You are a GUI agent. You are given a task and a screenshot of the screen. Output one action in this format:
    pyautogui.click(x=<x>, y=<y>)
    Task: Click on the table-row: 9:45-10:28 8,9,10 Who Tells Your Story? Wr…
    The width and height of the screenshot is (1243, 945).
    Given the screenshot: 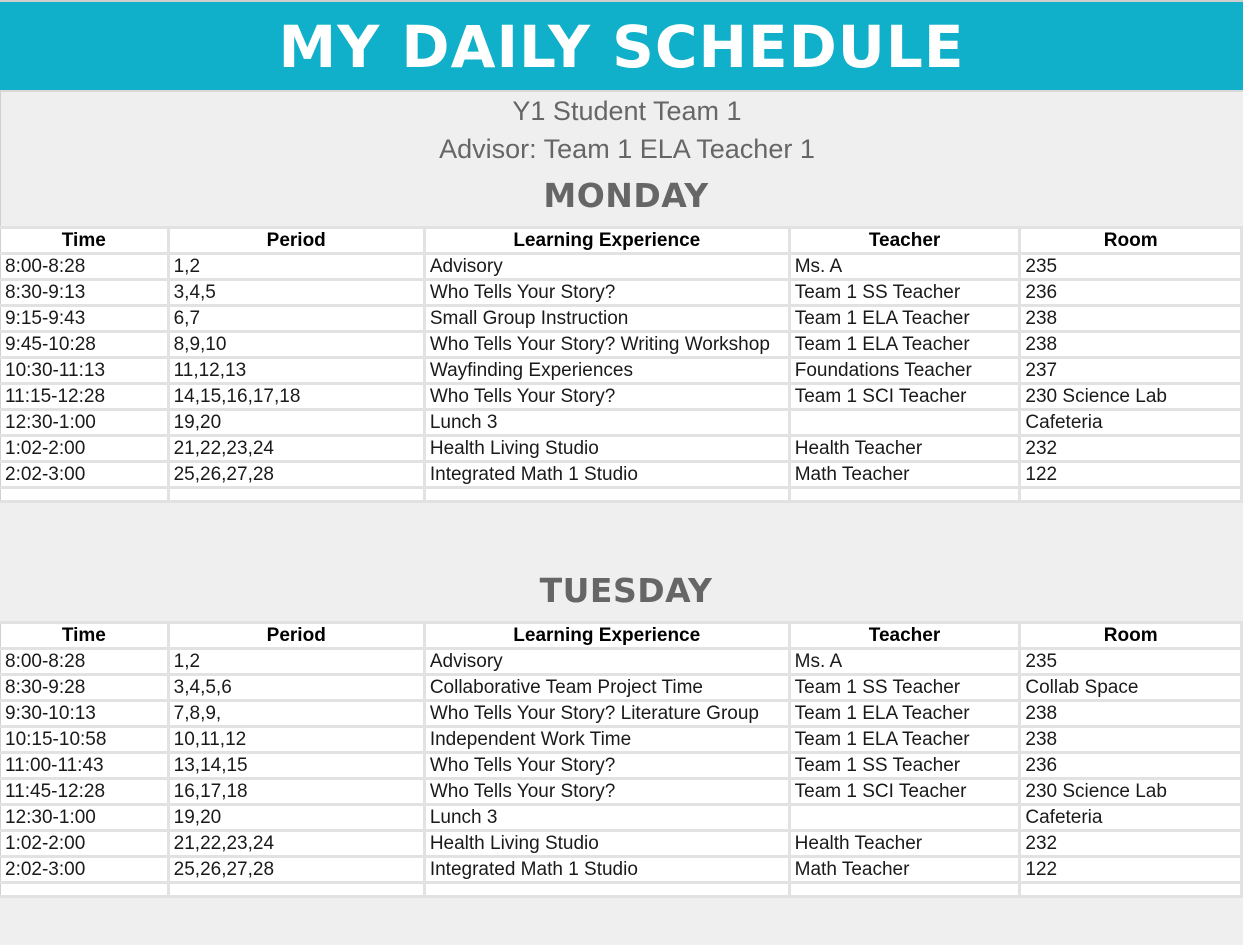 What is the action you would take?
    pyautogui.click(x=621, y=344)
    